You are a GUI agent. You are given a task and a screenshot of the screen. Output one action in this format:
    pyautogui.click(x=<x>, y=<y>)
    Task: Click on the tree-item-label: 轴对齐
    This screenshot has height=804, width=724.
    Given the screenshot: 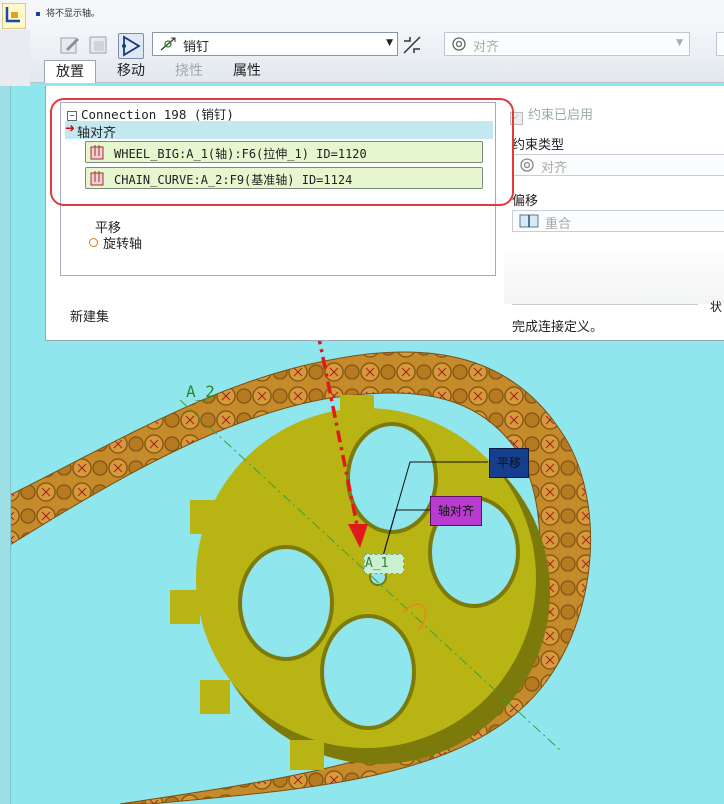 What is the action you would take?
    pyautogui.click(x=97, y=133)
    